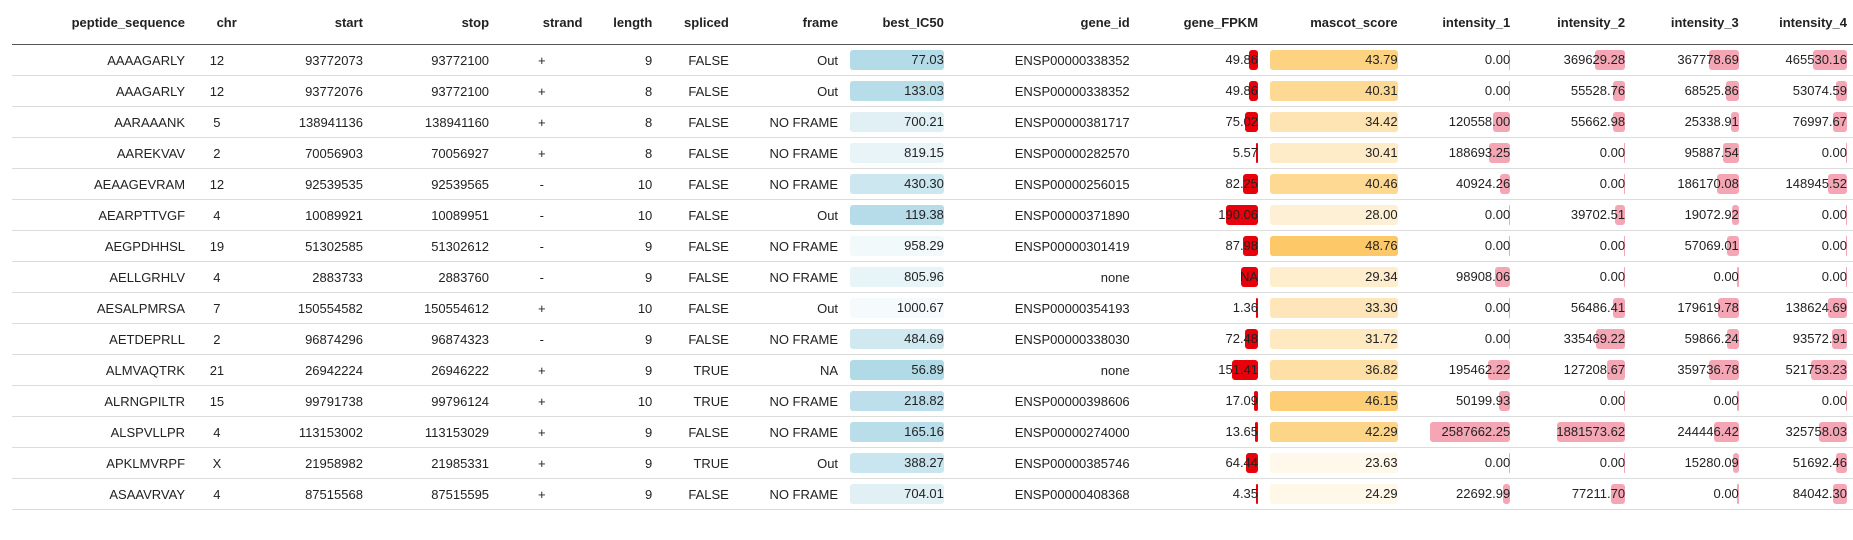  I want to click on col-header-start: start, so click(306, 22).